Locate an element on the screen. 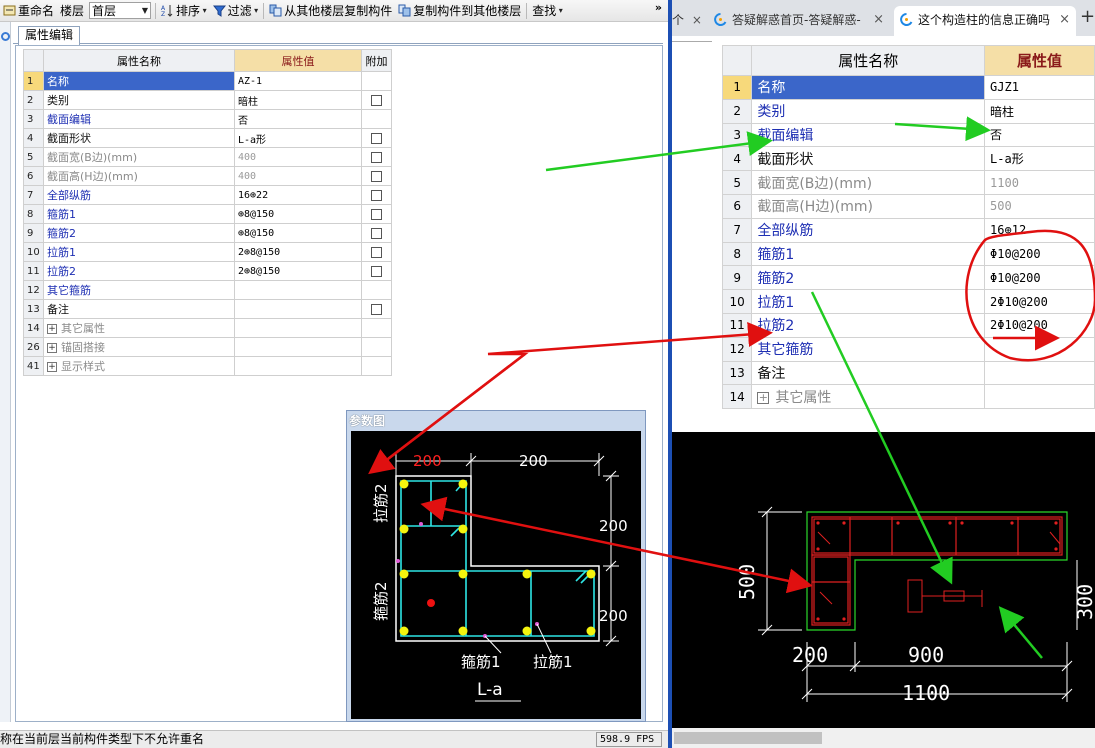 Image resolution: width=1095 pixels, height=748 pixels. property-name: 拉筋2 is located at coordinates (139, 271).